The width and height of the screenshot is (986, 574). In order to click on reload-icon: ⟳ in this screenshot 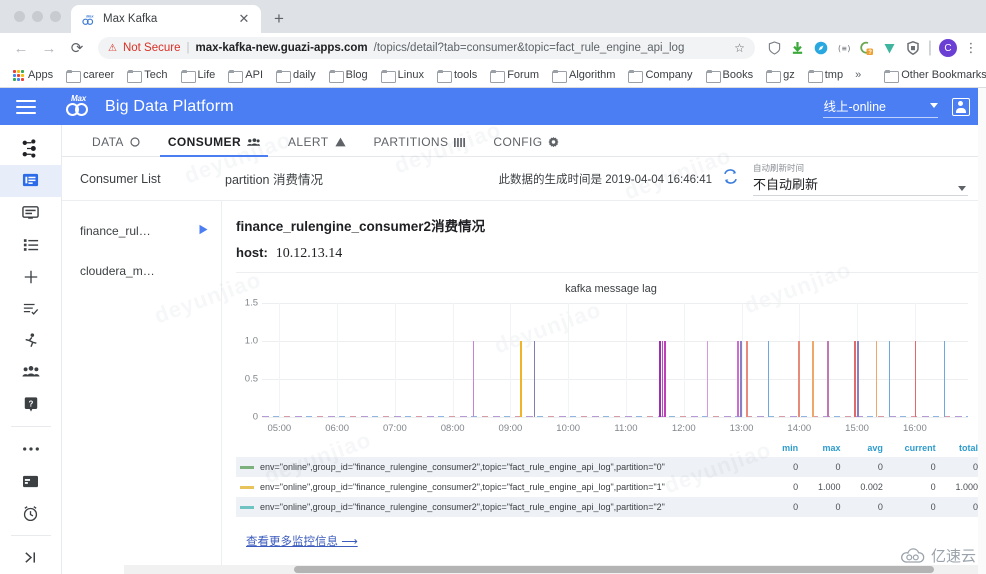, I will do `click(77, 48)`.